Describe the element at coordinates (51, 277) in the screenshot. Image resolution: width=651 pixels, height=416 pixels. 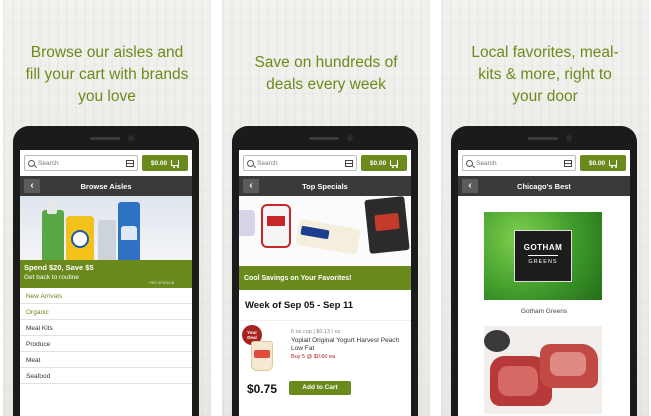
I see `promo-subtitle: Get back to routine` at that location.